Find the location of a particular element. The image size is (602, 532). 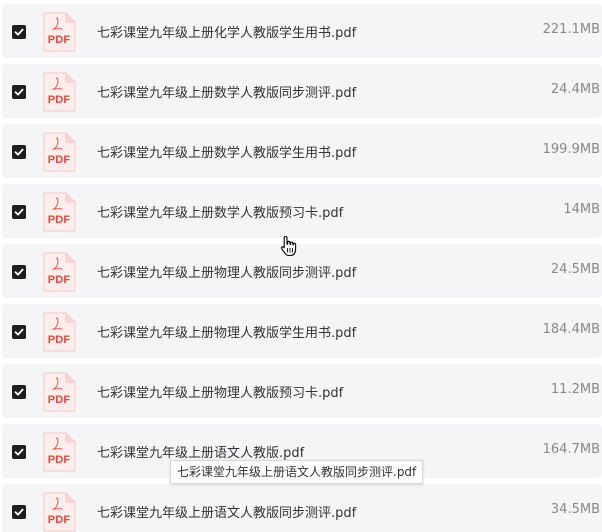

file-name: 七彩课堂九年级上册语文人教版同步测评.pdf is located at coordinates (227, 513).